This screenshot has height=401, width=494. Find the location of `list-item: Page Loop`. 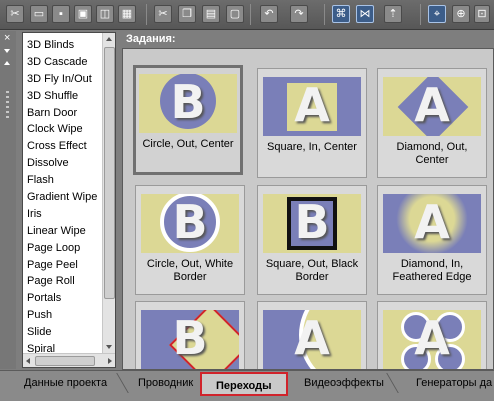

list-item: Page Loop is located at coordinates (65, 248).